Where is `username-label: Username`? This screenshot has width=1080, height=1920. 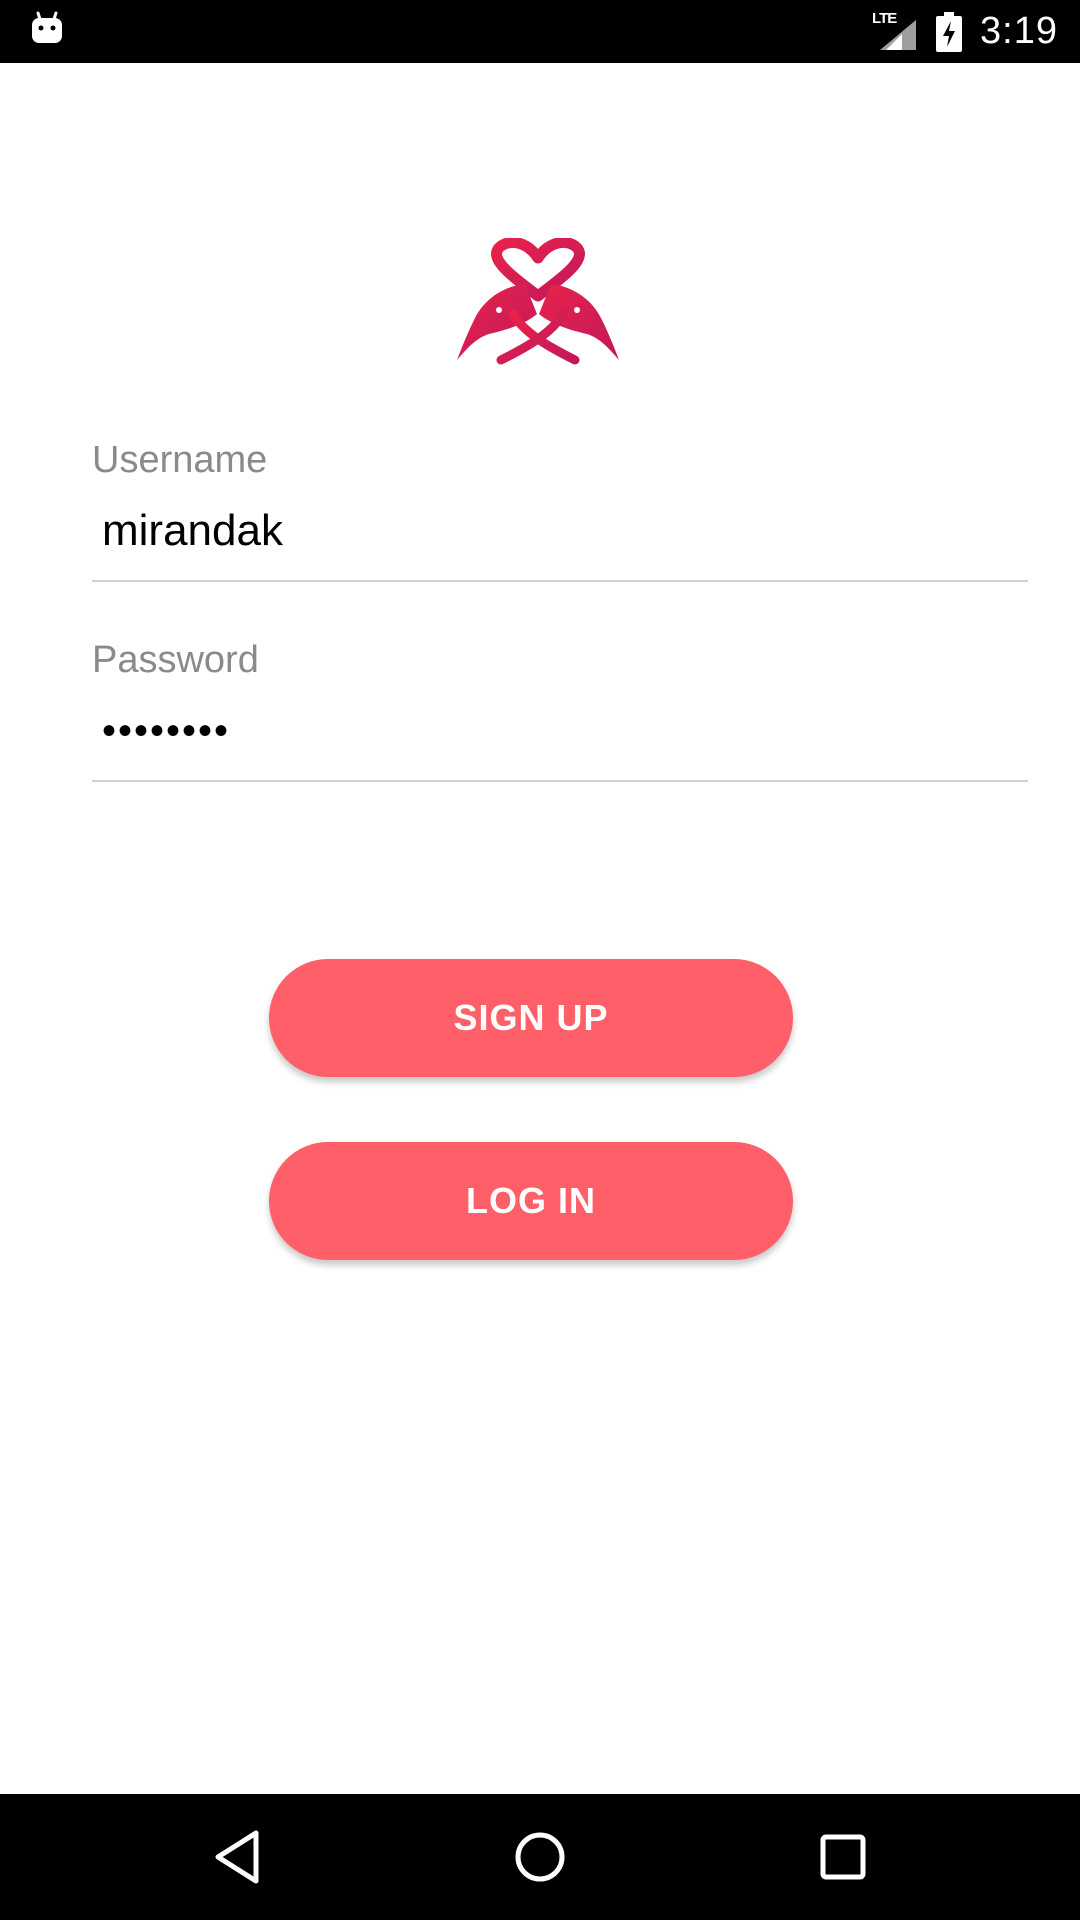 username-label: Username is located at coordinates (180, 460).